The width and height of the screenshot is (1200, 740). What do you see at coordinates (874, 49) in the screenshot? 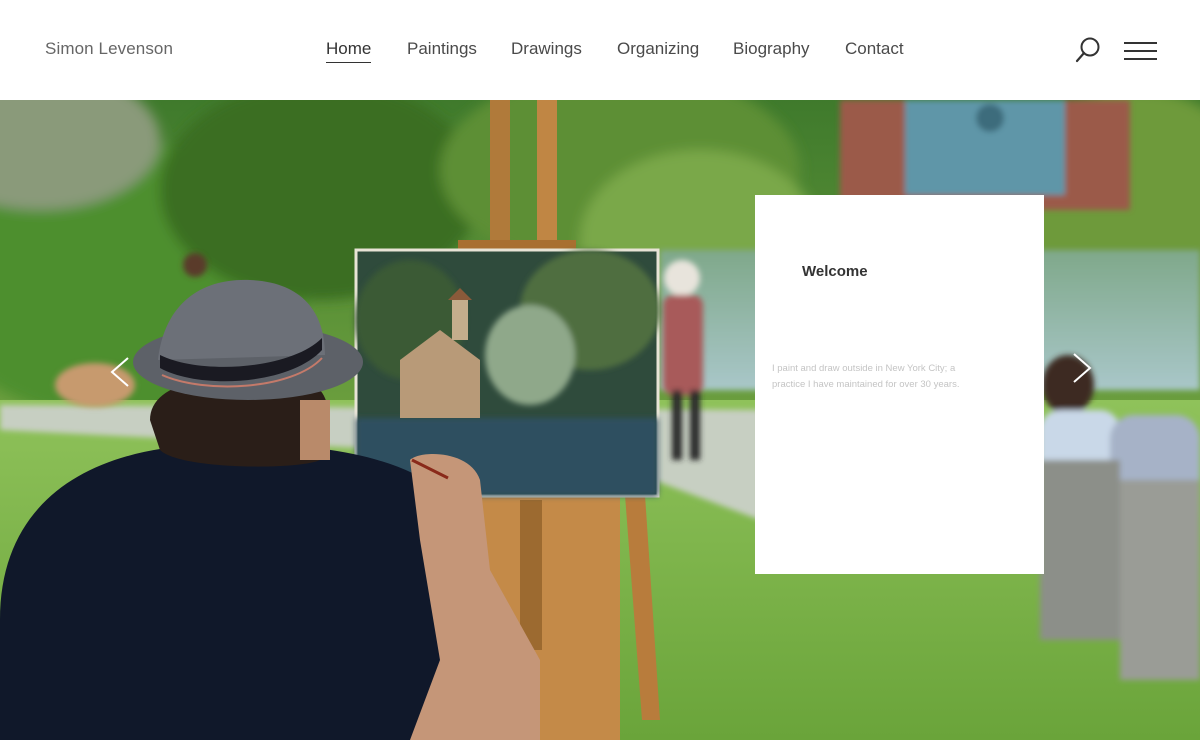
I see `nav-item-contact: Contact` at bounding box center [874, 49].